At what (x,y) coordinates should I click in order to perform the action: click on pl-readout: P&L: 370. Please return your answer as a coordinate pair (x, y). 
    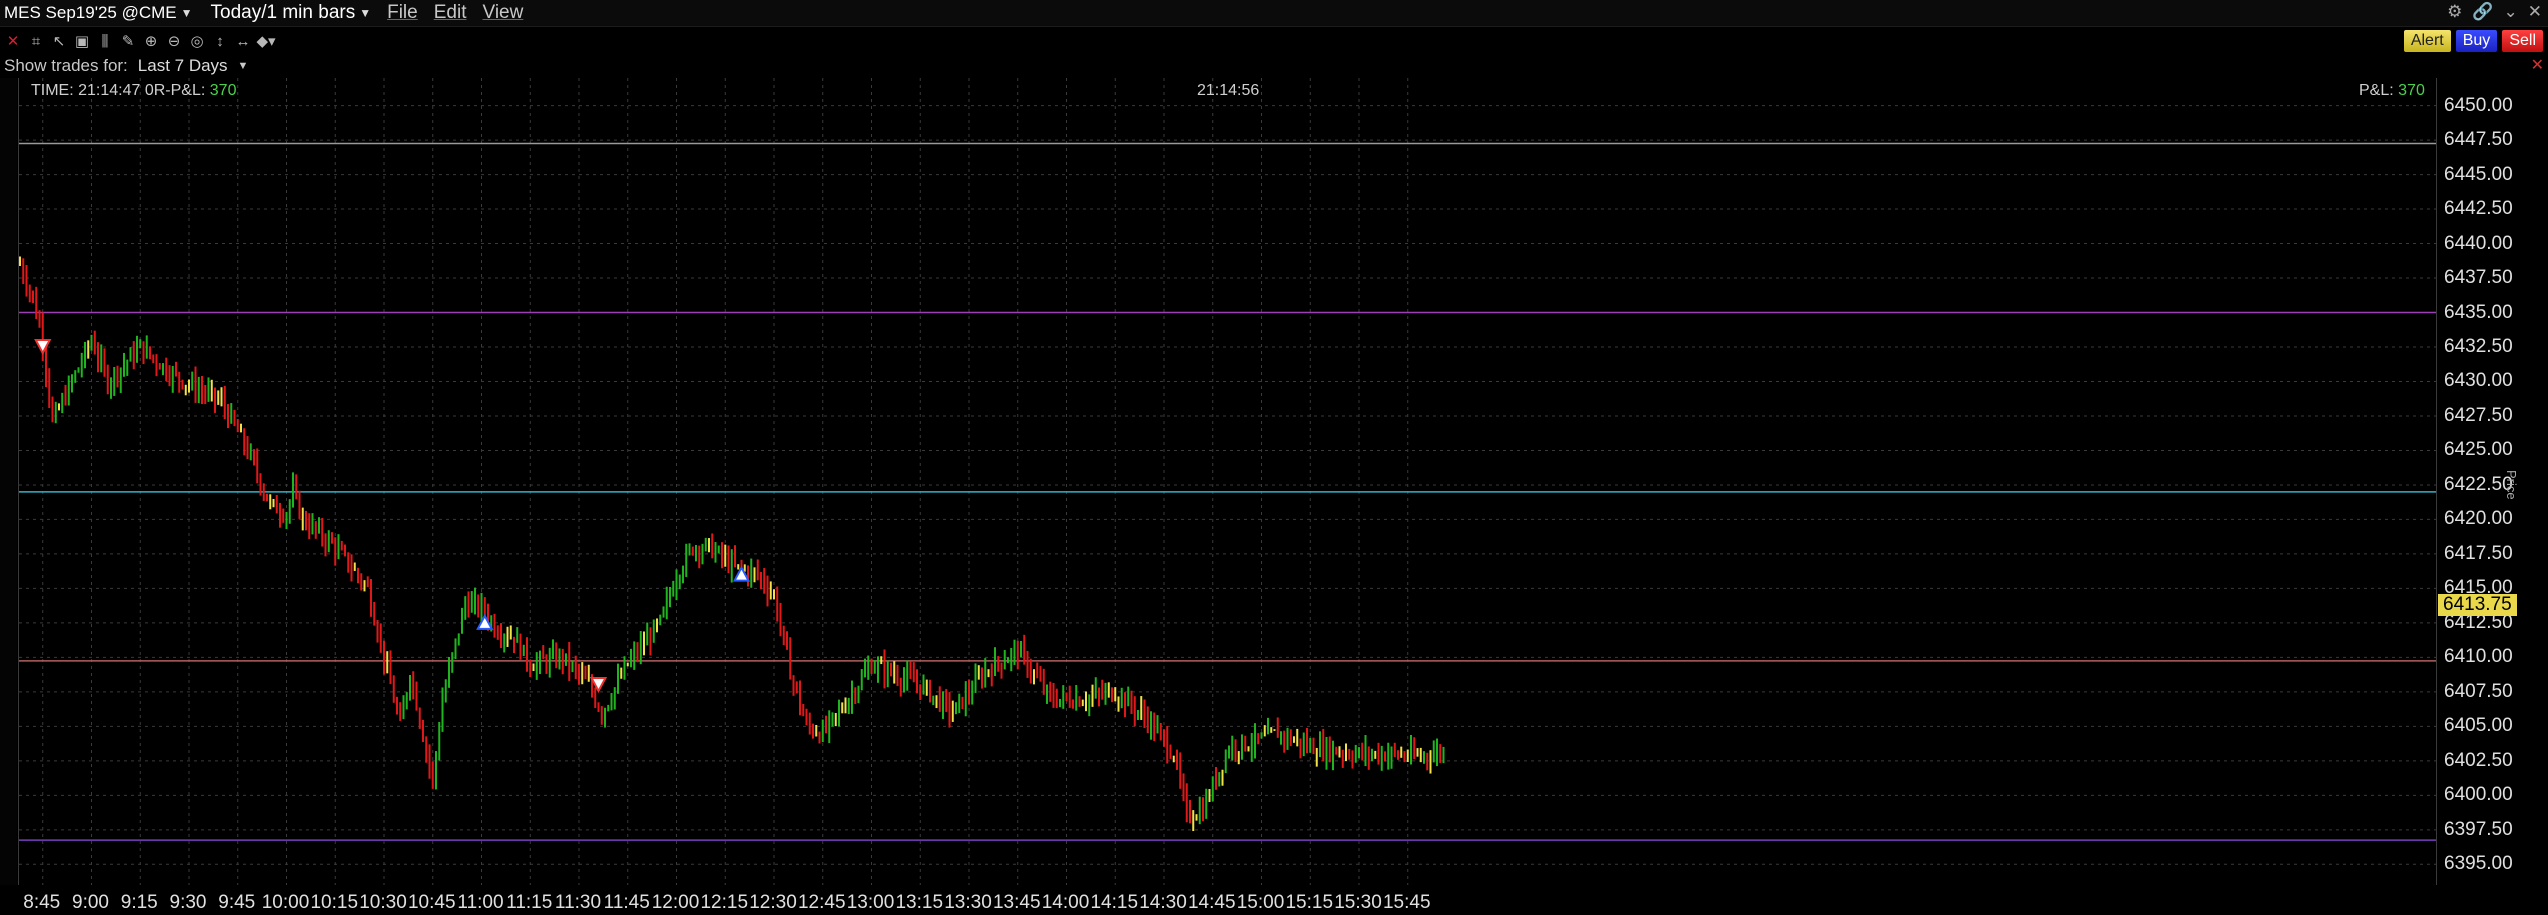
    Looking at the image, I should click on (2392, 91).